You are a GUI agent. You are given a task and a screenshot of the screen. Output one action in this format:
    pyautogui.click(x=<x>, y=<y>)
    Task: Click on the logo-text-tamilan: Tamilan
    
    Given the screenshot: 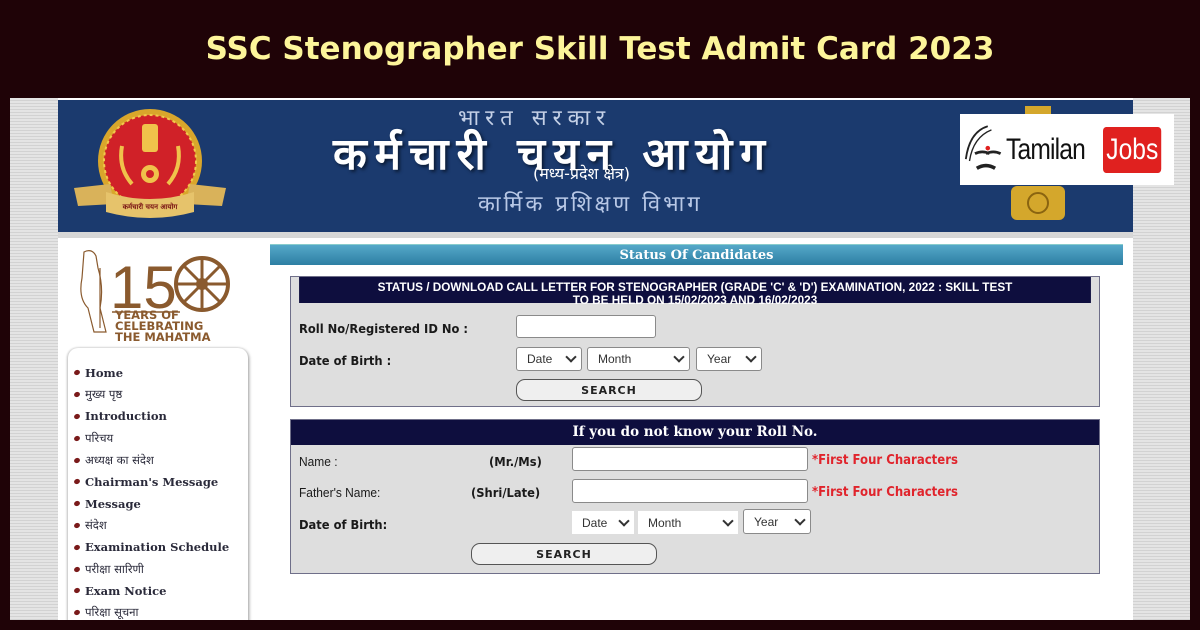 What is the action you would take?
    pyautogui.click(x=1046, y=149)
    